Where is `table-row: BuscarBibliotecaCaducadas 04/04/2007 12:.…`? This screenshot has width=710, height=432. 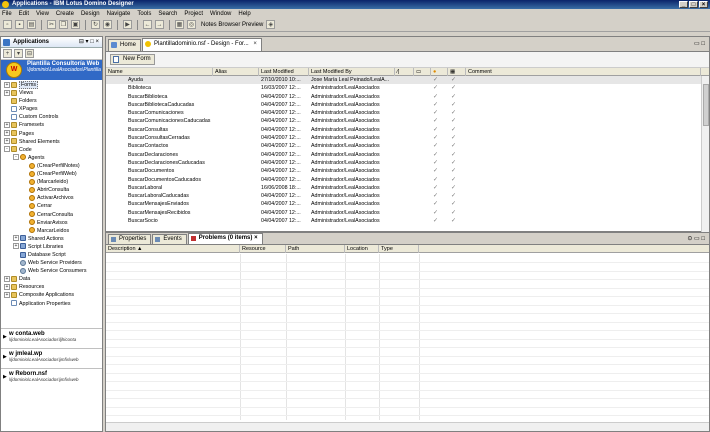 table-row: BuscarBibliotecaCaducadas 04/04/2007 12:.… is located at coordinates (407, 105).